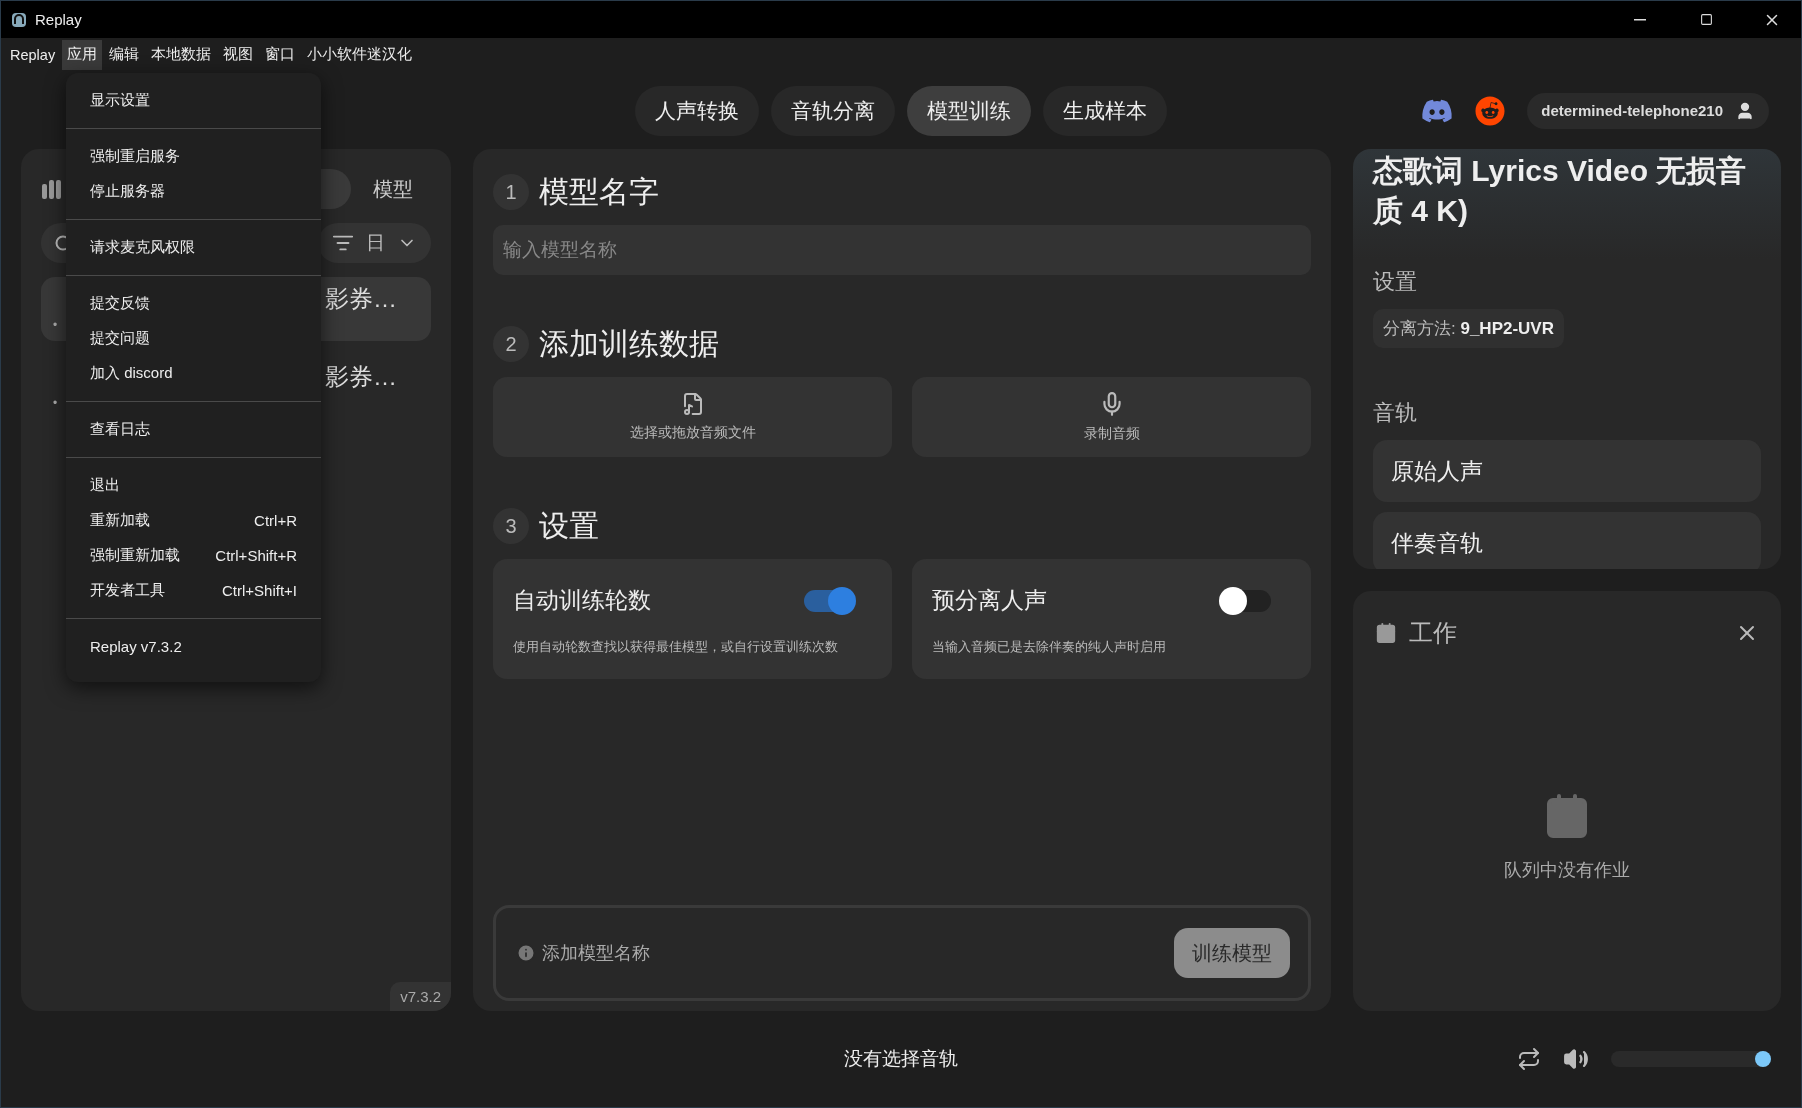  I want to click on menu-item: 强制重新加载 Ctrl+Shift+R, so click(193, 555).